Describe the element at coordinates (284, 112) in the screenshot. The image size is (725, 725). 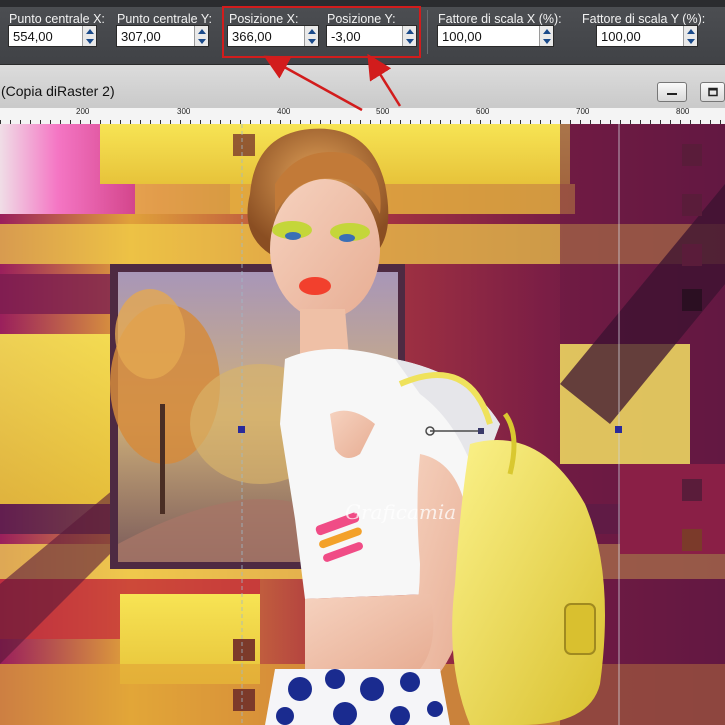
I see `ruler-label: 400` at that location.